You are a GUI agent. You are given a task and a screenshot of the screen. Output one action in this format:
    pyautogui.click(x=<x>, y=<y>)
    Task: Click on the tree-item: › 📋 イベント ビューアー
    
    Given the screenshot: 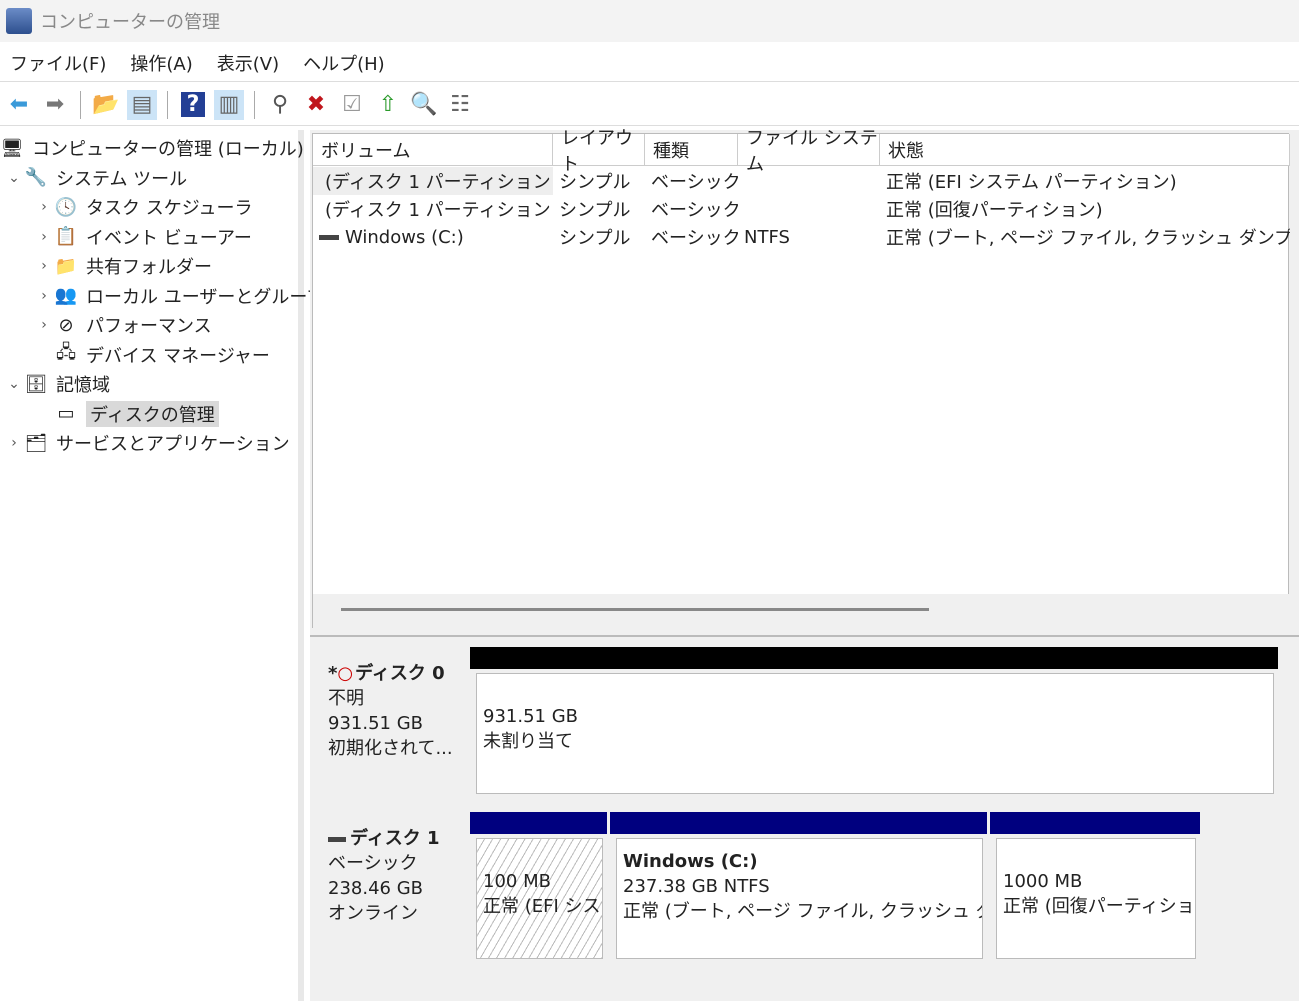 What is the action you would take?
    pyautogui.click(x=143, y=237)
    